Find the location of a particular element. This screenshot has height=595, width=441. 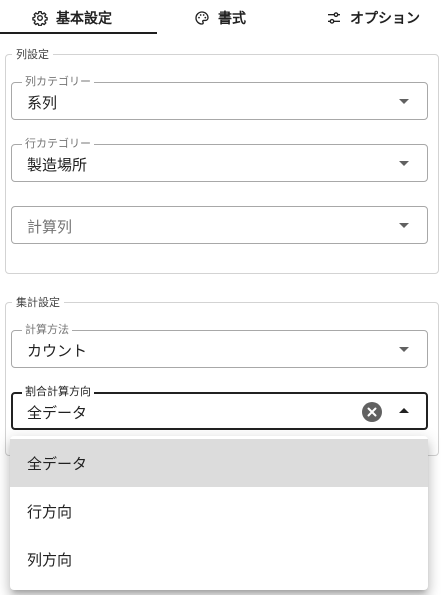

column-settings-title: 列設定 is located at coordinates (32, 54).